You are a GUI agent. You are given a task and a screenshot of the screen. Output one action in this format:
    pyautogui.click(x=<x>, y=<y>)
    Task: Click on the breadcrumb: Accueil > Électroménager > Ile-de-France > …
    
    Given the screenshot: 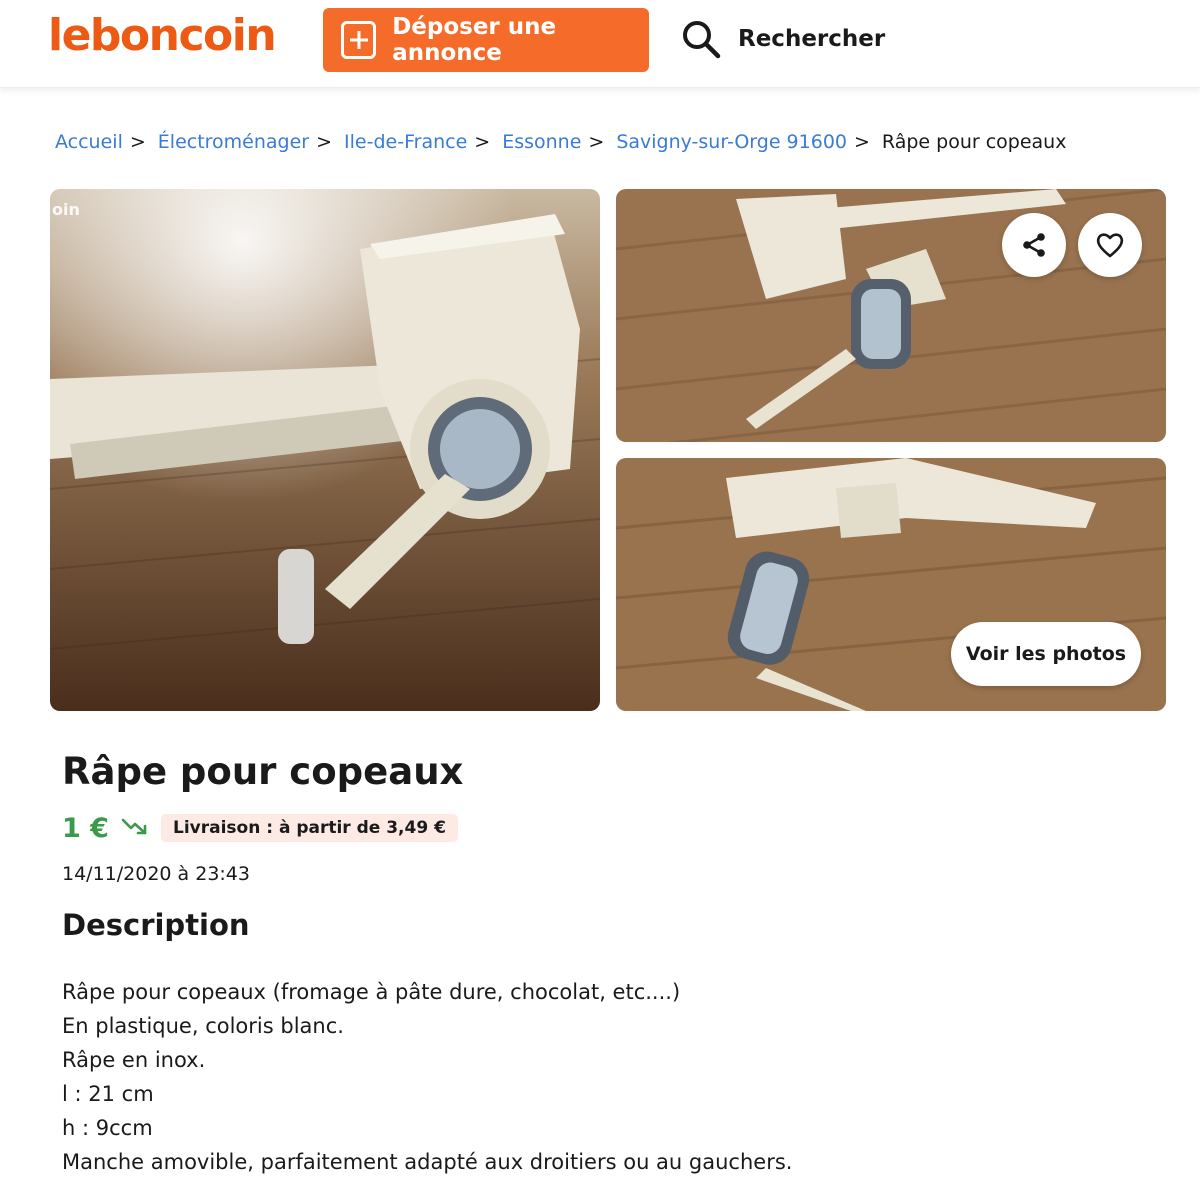 What is the action you would take?
    pyautogui.click(x=560, y=142)
    